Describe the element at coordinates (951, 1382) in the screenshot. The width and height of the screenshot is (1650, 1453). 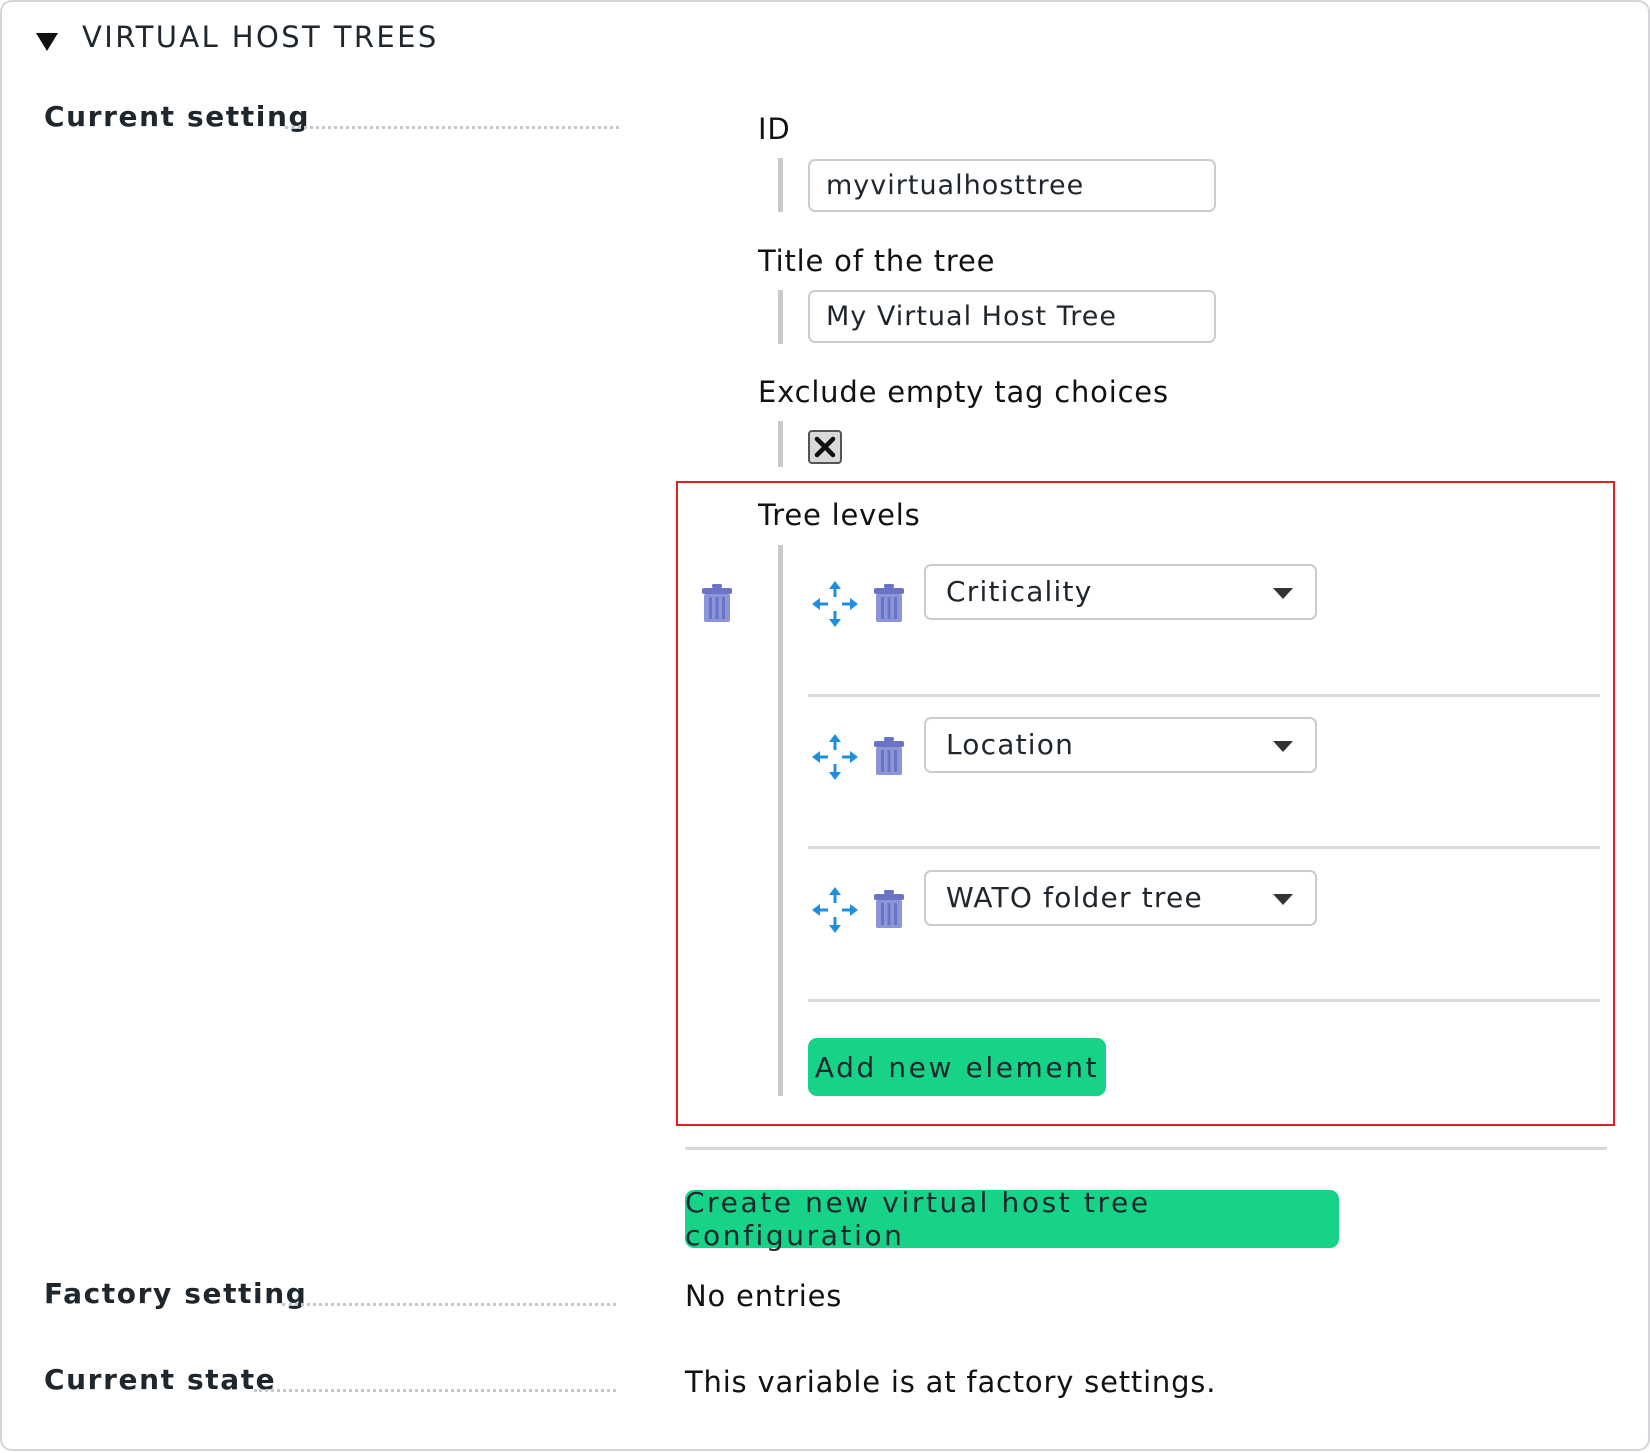
I see `current-state-value: This variable is at factory settings.` at that location.